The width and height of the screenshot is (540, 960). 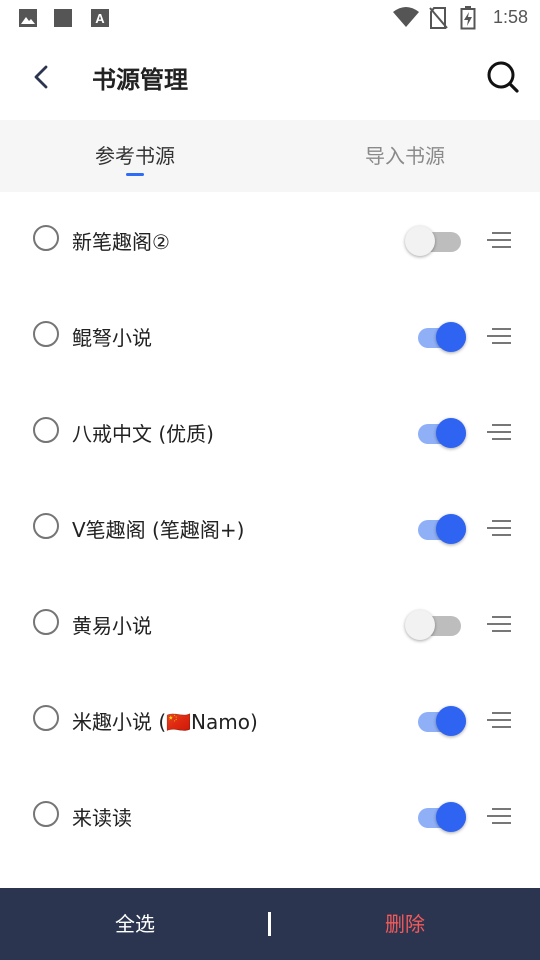 I want to click on search-icon, so click(x=503, y=80).